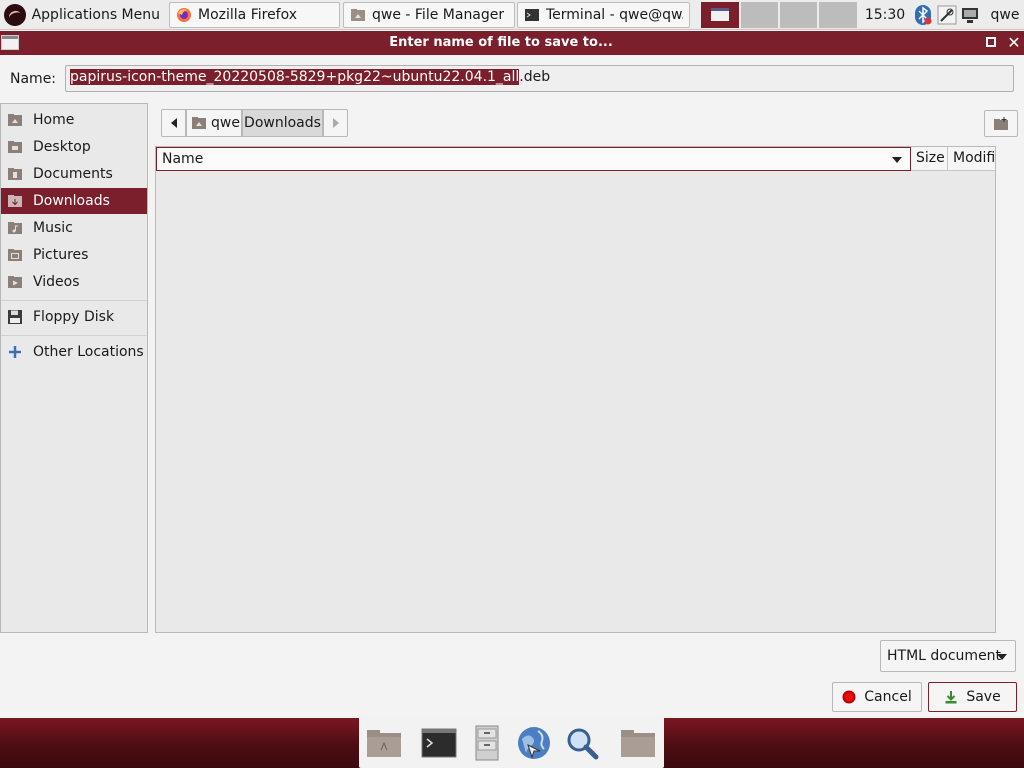  I want to click on task-firefox: Mozilla Firefox, so click(254, 15).